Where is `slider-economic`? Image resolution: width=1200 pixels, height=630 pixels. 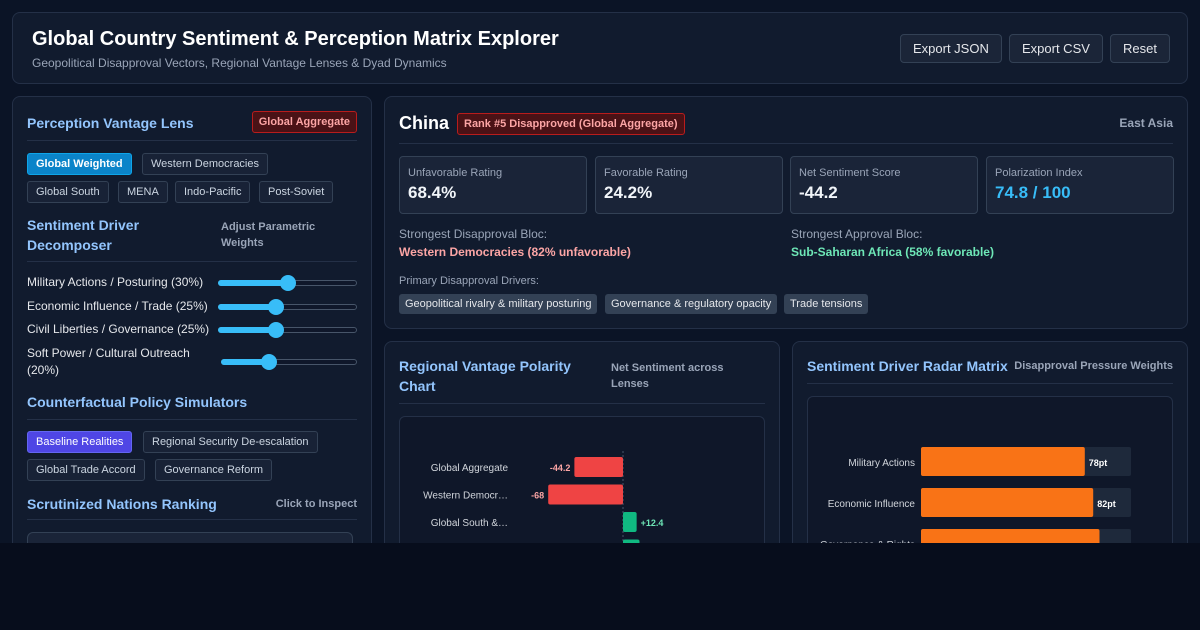
slider-economic is located at coordinates (287, 307).